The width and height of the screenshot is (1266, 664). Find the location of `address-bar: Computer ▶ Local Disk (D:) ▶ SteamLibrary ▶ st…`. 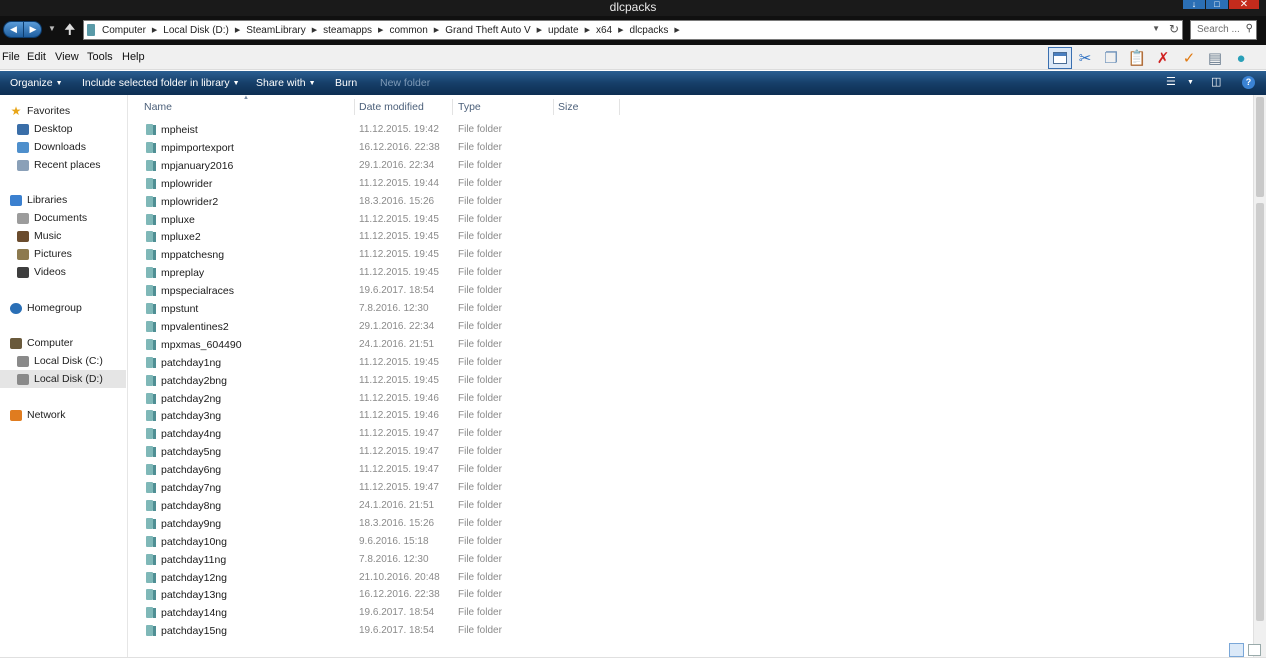

address-bar: Computer ▶ Local Disk (D:) ▶ SteamLibrary ▶ st… is located at coordinates (633, 30).